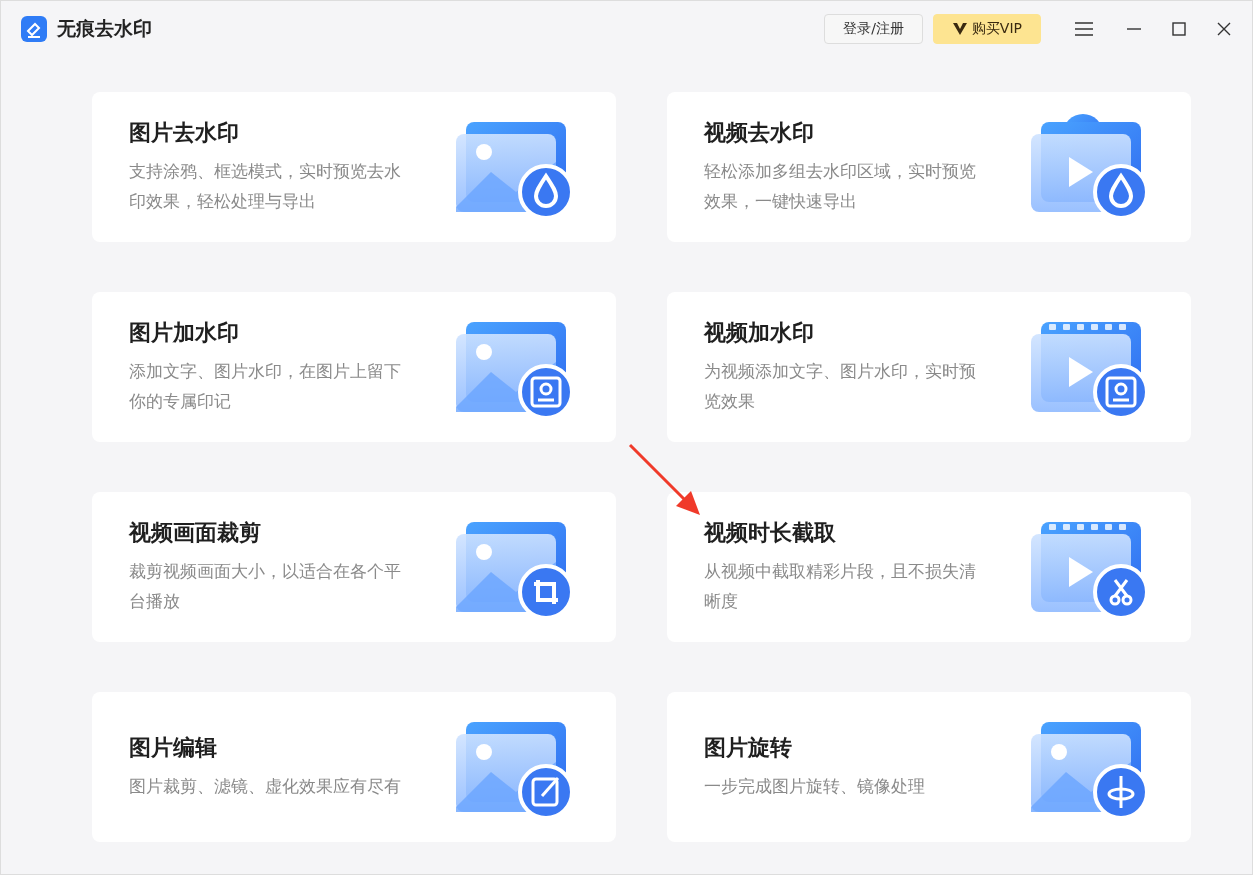  I want to click on card-description: 一步完成图片旋转、镜像处理, so click(815, 786).